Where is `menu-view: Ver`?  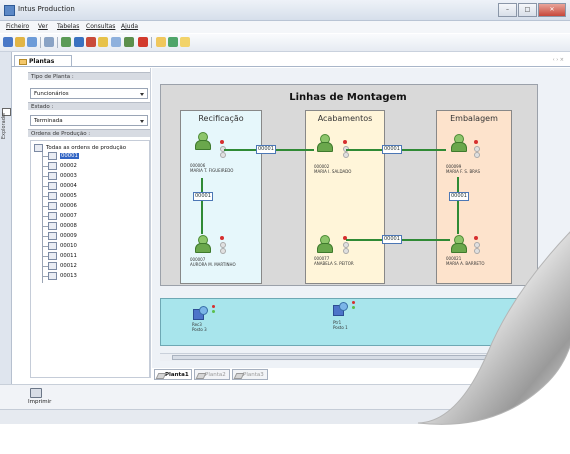
menu-view: Ver is located at coordinates (43, 26).